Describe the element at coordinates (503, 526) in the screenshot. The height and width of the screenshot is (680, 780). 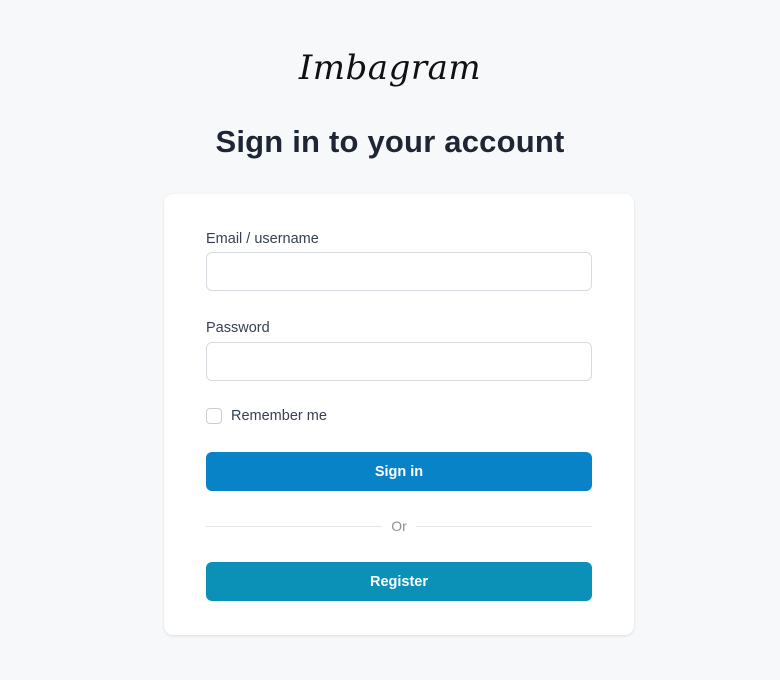
I see `divider-line-right` at that location.